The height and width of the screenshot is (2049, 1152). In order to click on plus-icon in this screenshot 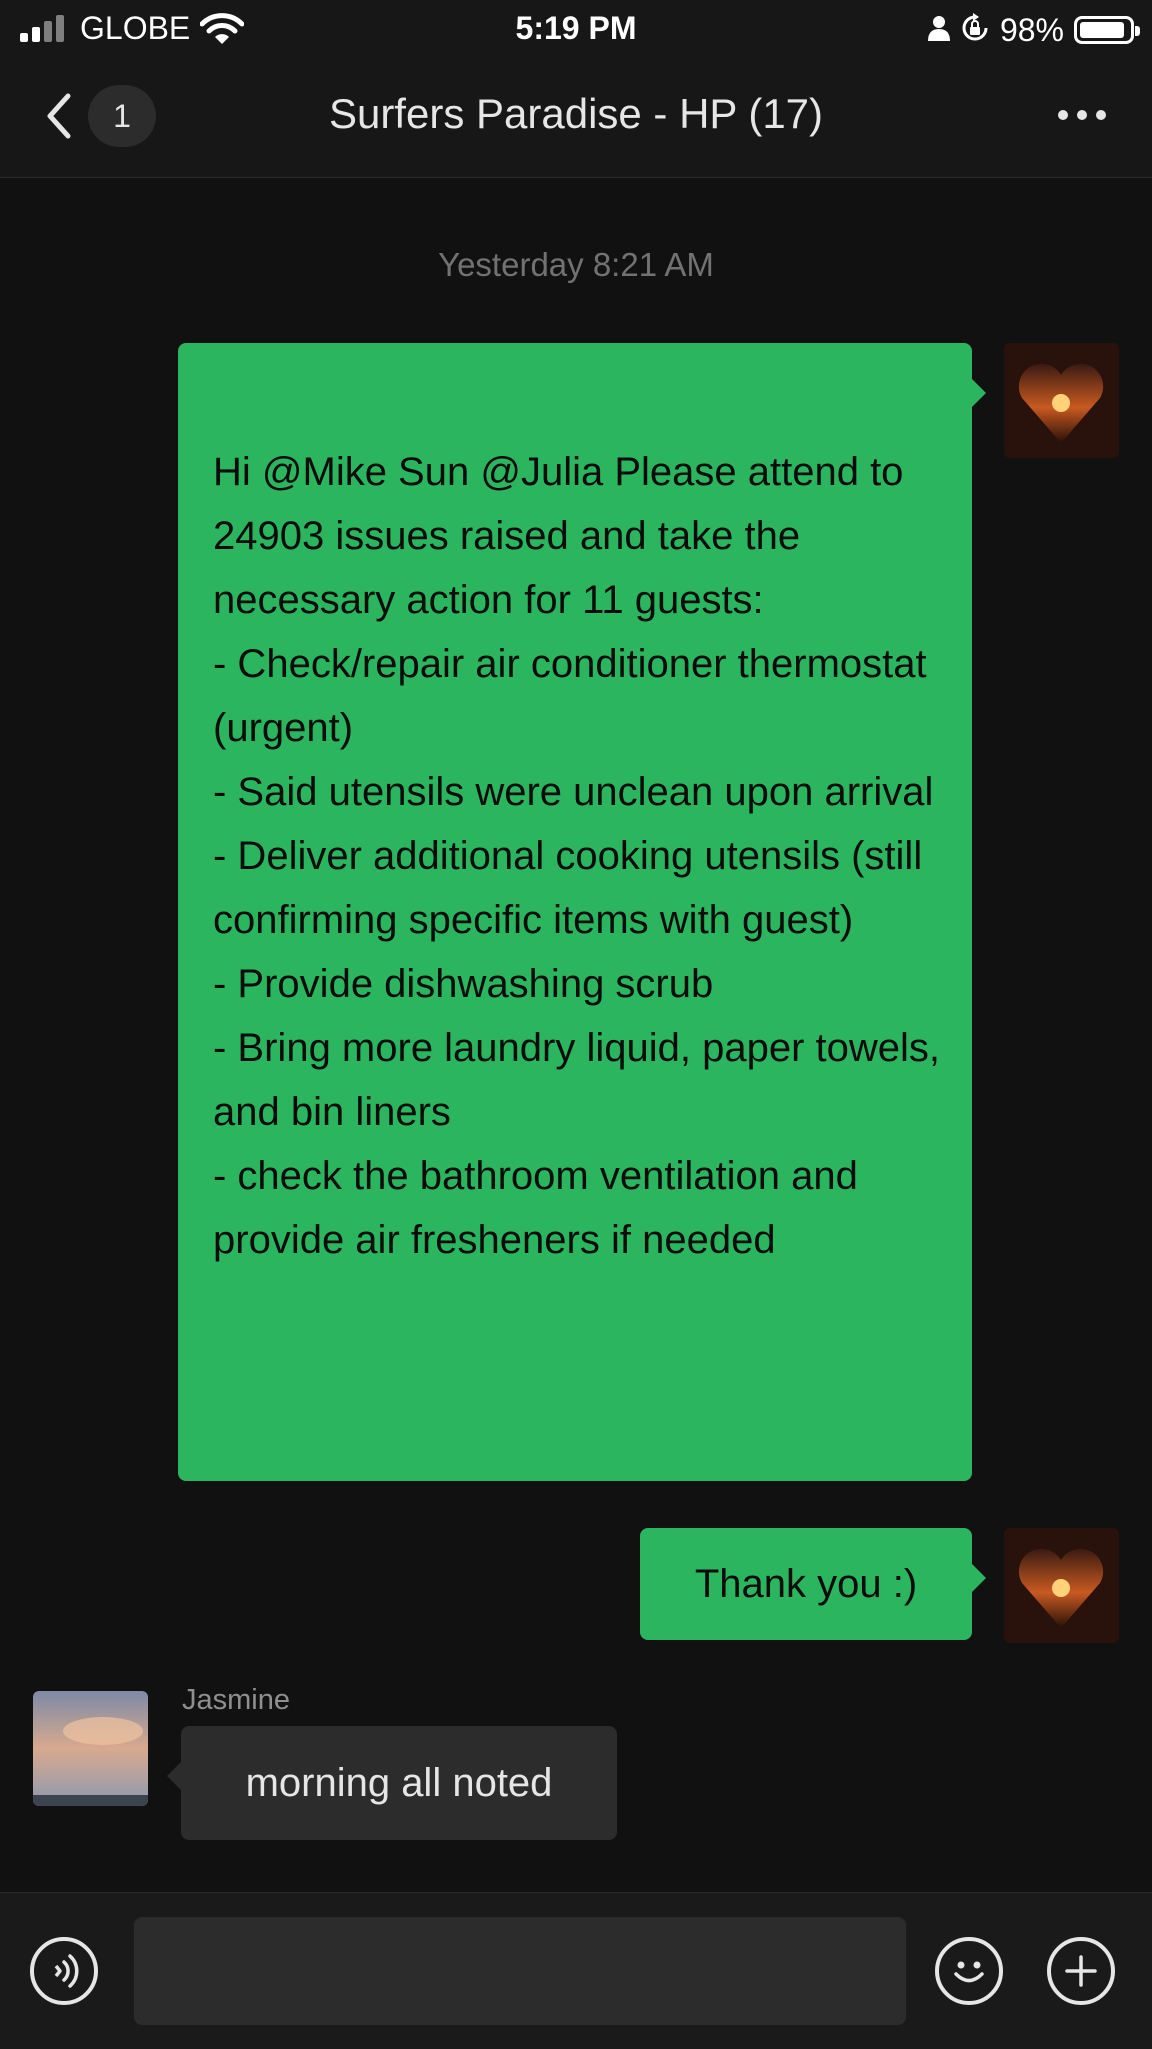, I will do `click(1081, 1971)`.